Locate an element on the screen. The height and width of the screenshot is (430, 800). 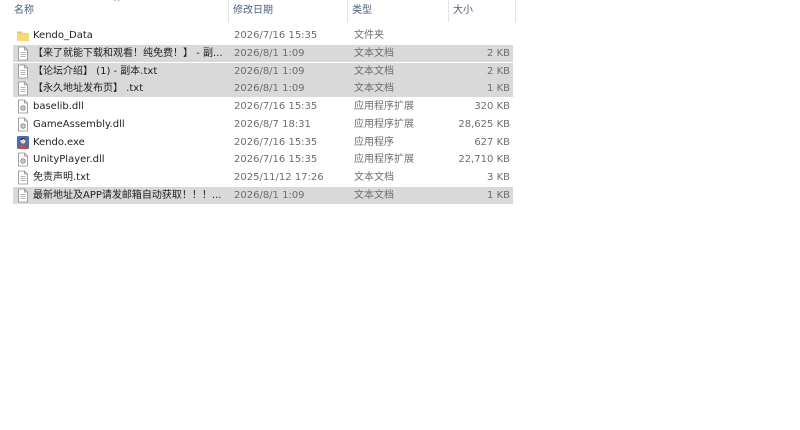
column-header-name: 名称 is located at coordinates (119, 11).